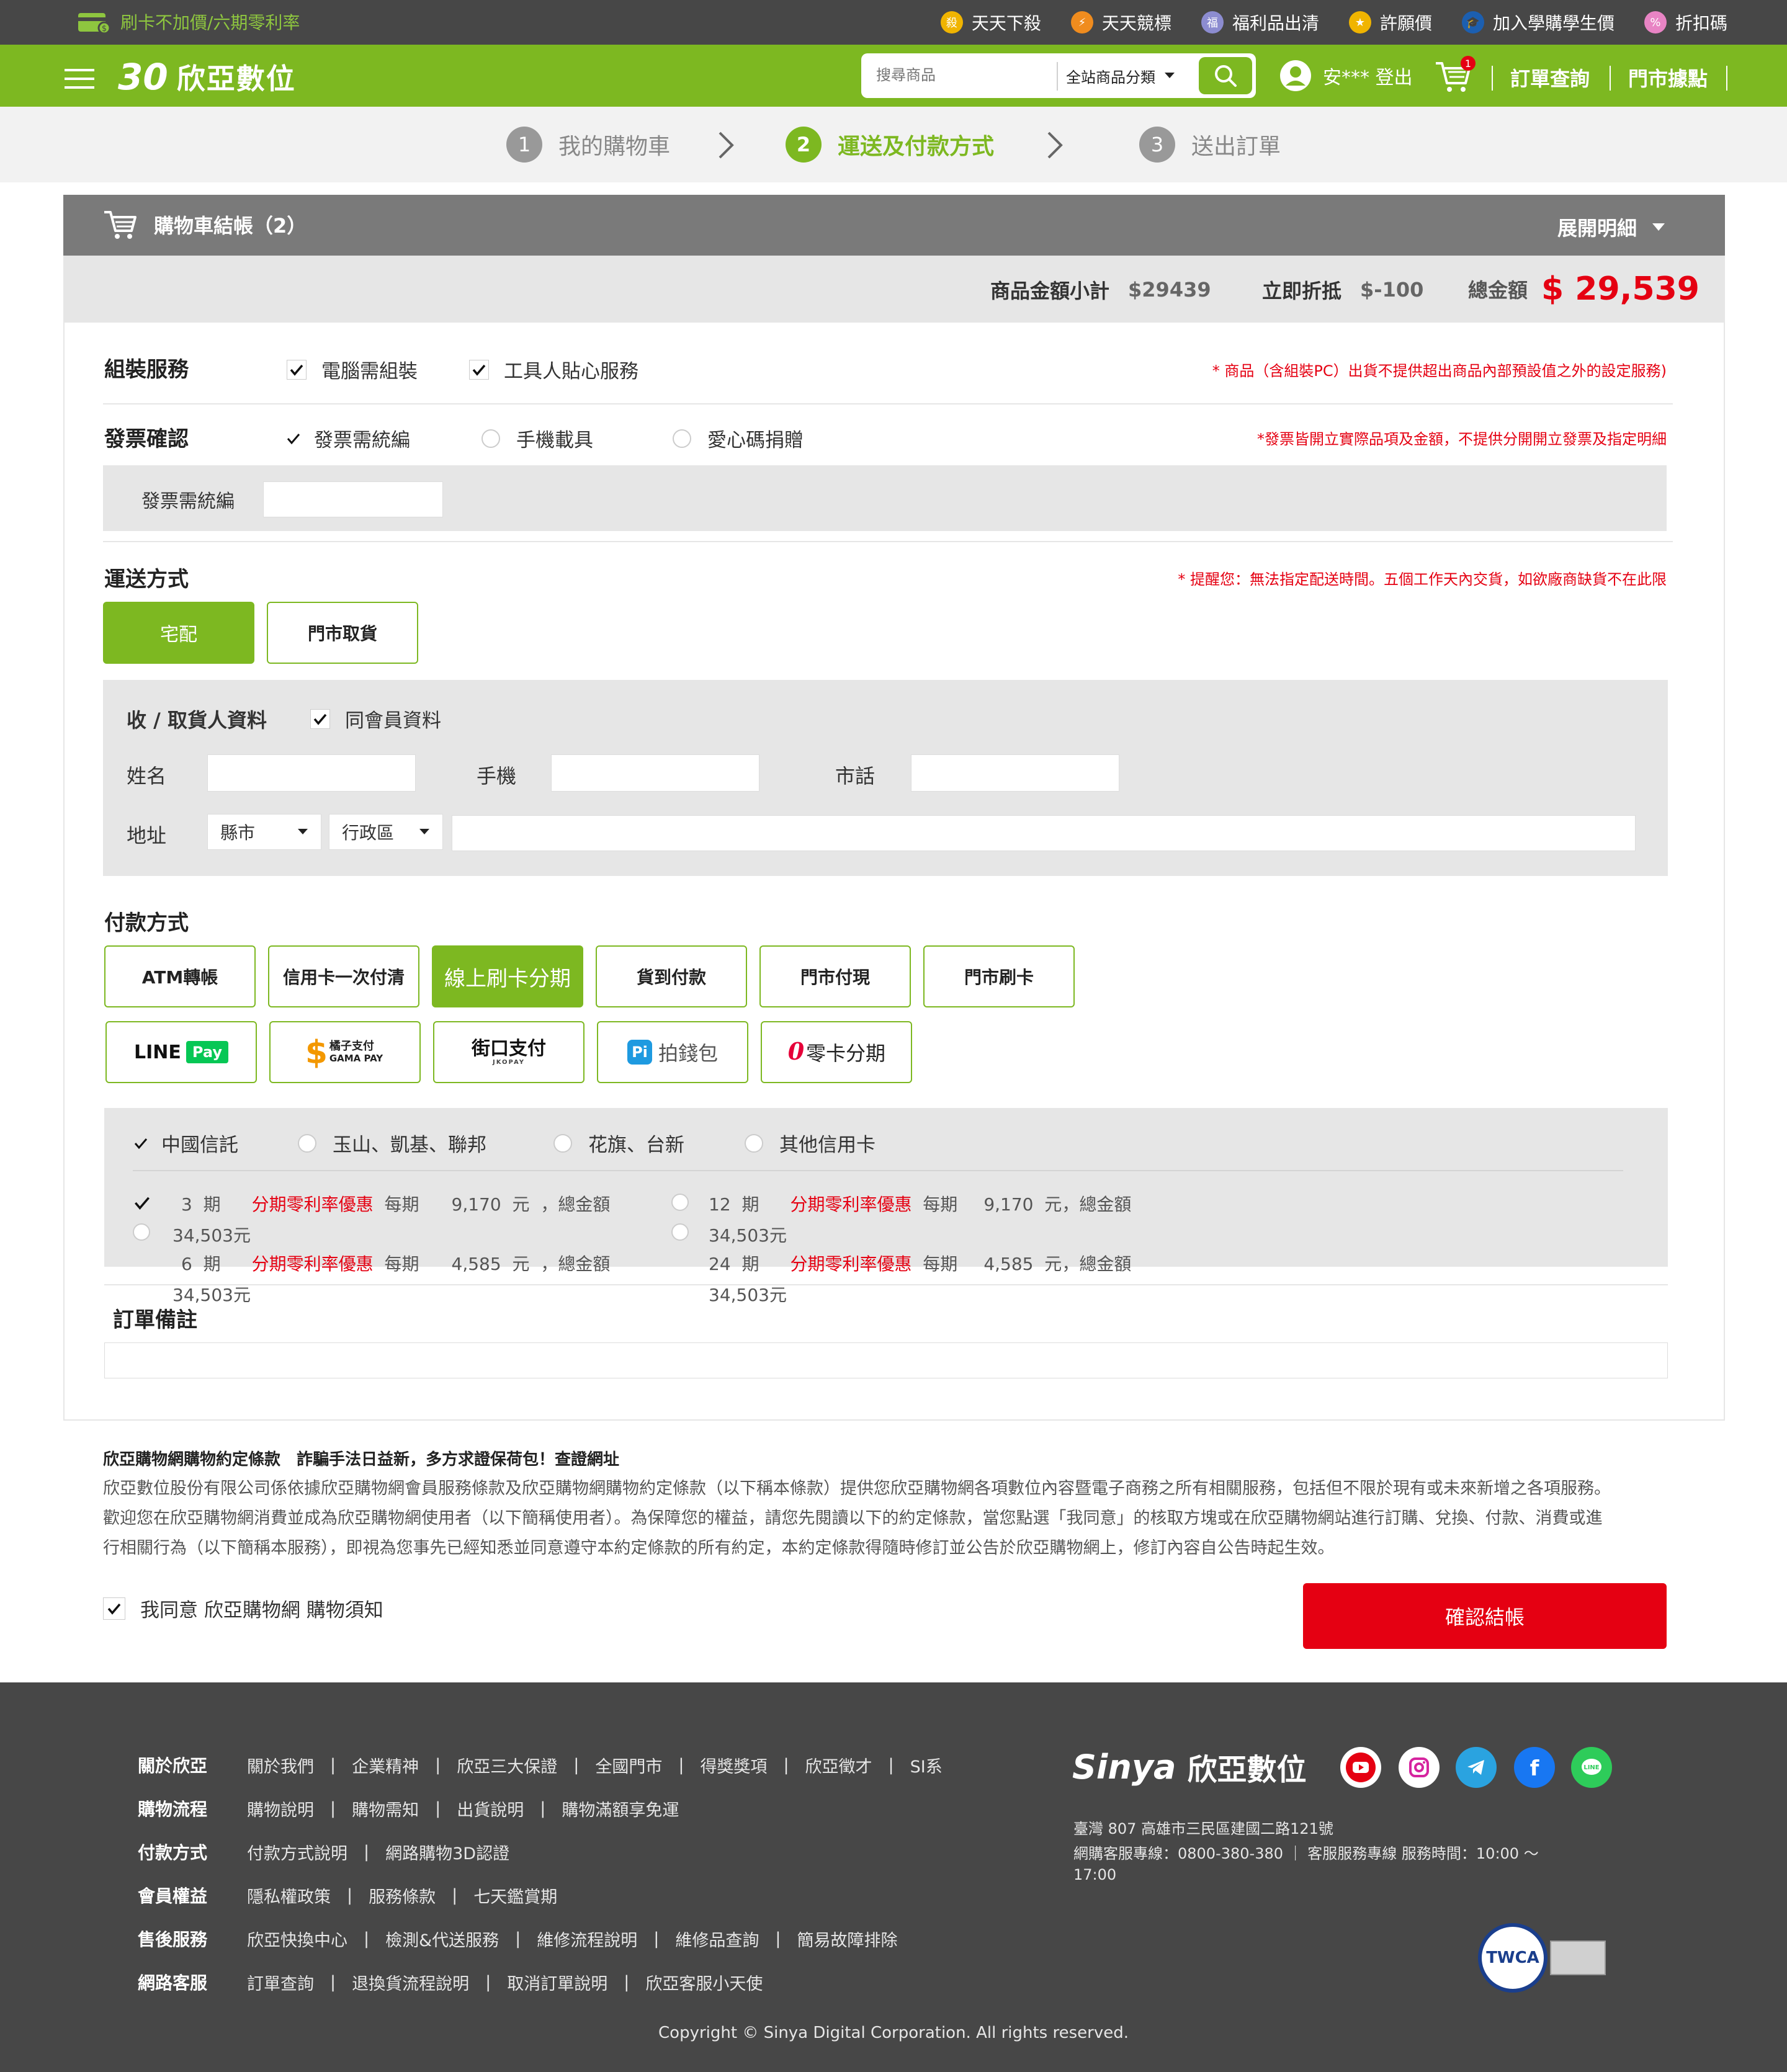 Image resolution: width=1787 pixels, height=2072 pixels. Describe the element at coordinates (1685, 22) in the screenshot. I see `top-link-coupon: % 折扣碼` at that location.